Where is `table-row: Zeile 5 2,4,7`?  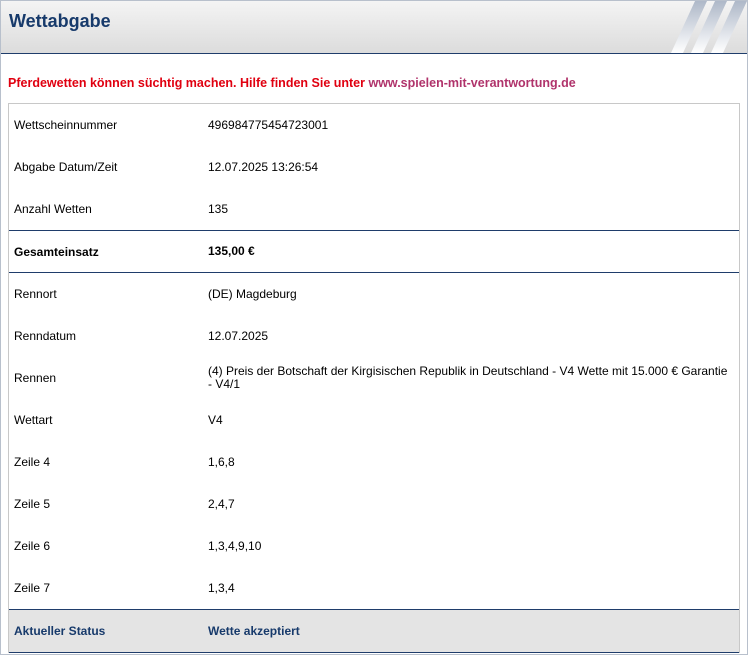 table-row: Zeile 5 2,4,7 is located at coordinates (374, 504).